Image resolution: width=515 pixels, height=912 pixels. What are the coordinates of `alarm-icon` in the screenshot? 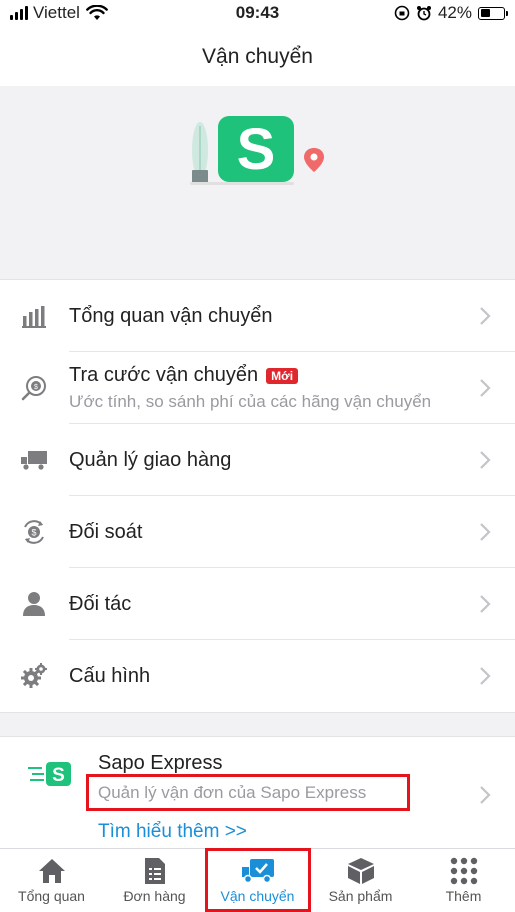 It's located at (423, 13).